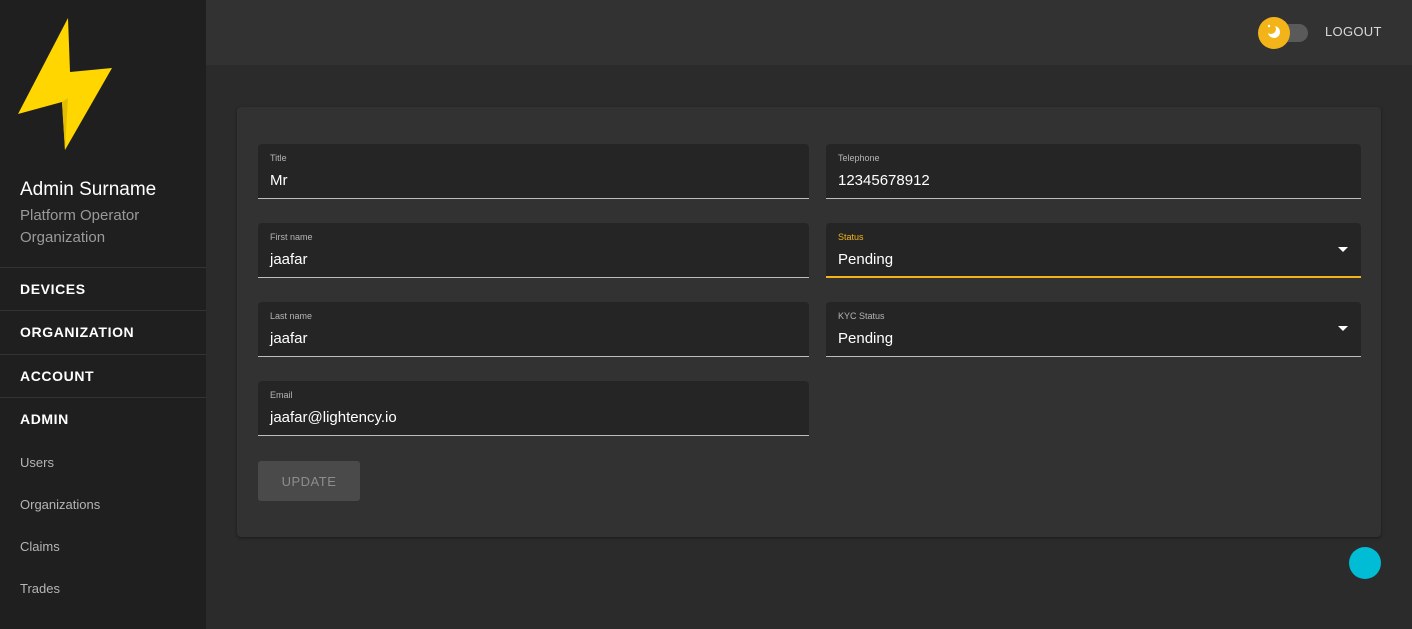  What do you see at coordinates (866, 338) in the screenshot?
I see `kyc-status-value: Pending` at bounding box center [866, 338].